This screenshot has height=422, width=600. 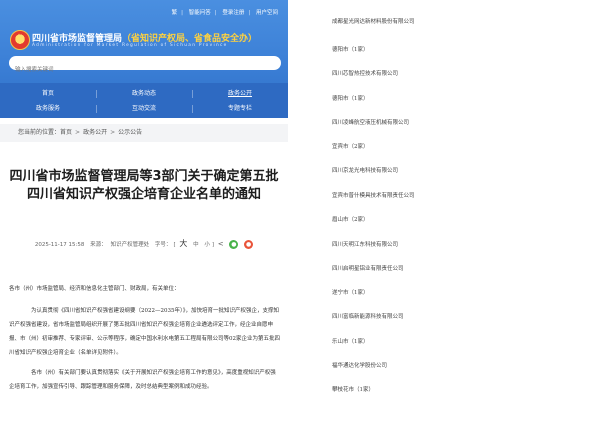 What do you see at coordinates (20, 40) in the screenshot?
I see `national-emblem-icon` at bounding box center [20, 40].